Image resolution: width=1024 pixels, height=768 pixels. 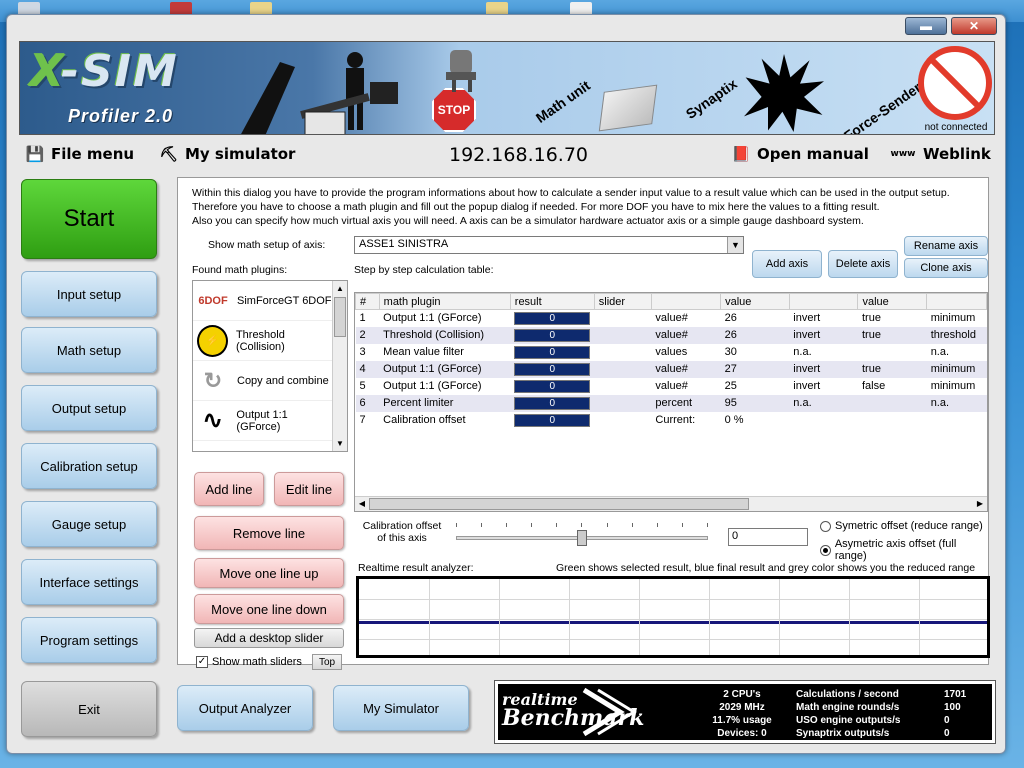 I want to click on table-cell: true, so click(x=892, y=335).